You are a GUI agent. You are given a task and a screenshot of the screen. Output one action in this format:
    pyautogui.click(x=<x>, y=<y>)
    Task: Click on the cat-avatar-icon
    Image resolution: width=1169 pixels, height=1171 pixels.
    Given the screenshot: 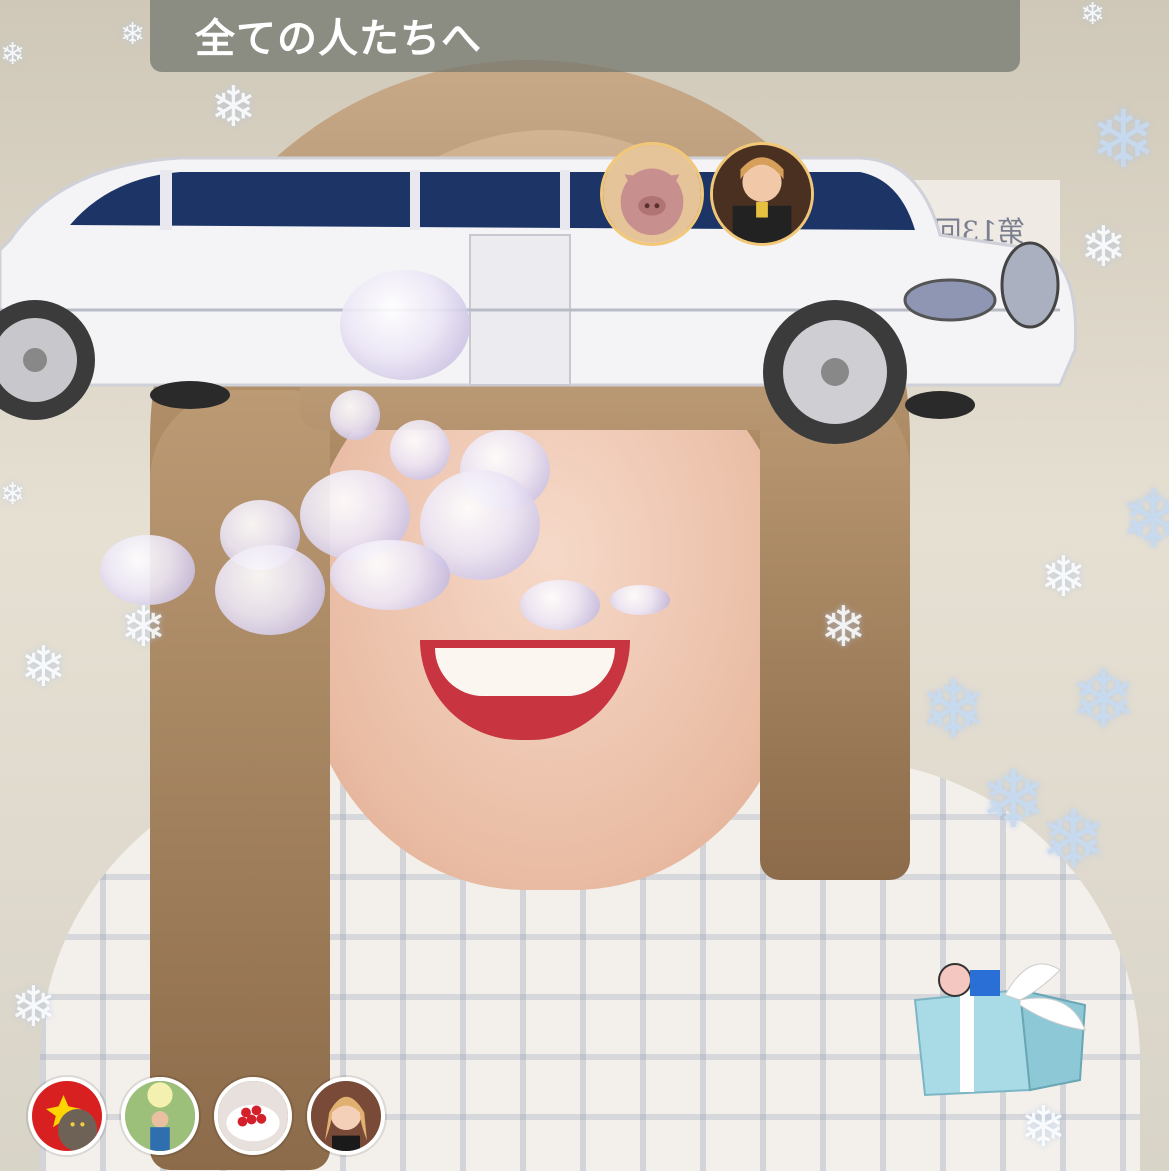 What is the action you would take?
    pyautogui.click(x=67, y=1116)
    